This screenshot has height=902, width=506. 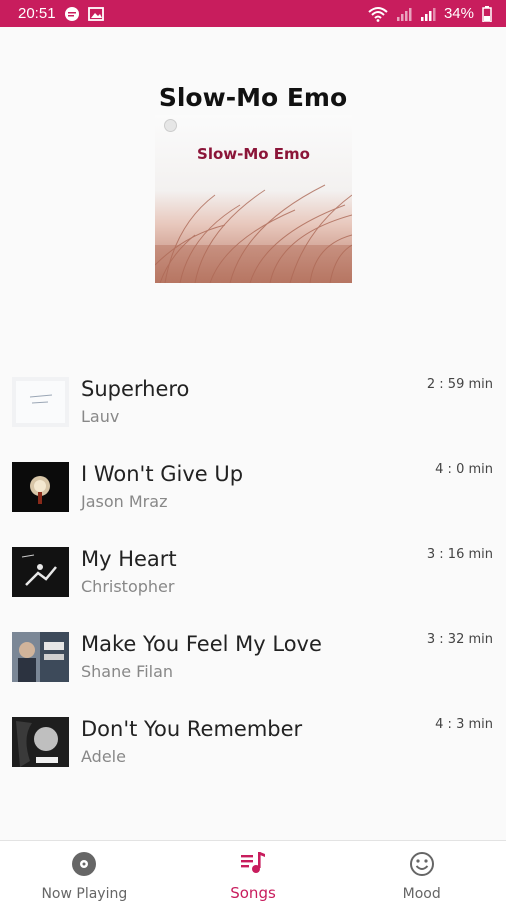 What do you see at coordinates (37, 13) in the screenshot?
I see `clock: 20:51` at bounding box center [37, 13].